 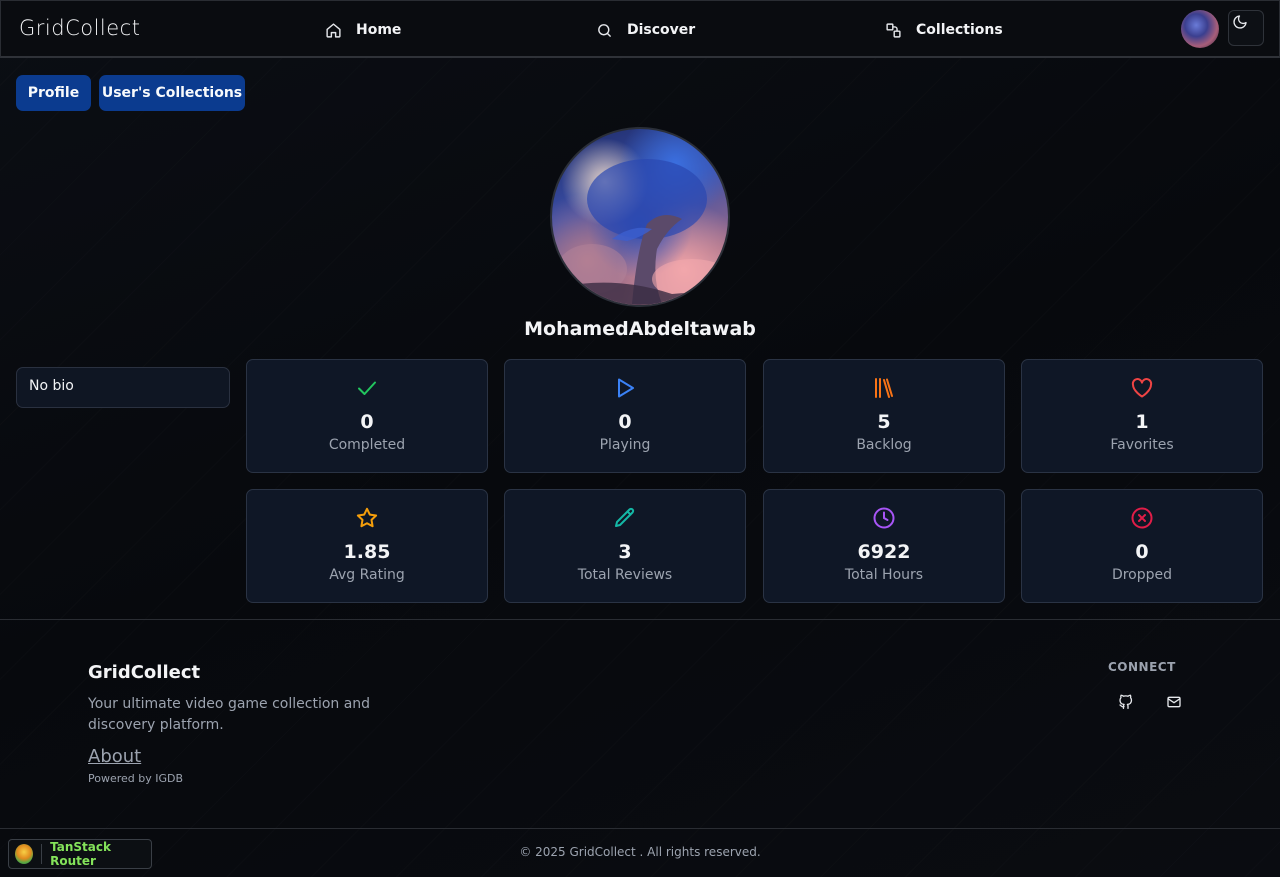 I want to click on stat-label: Total Reviews, so click(x=625, y=575).